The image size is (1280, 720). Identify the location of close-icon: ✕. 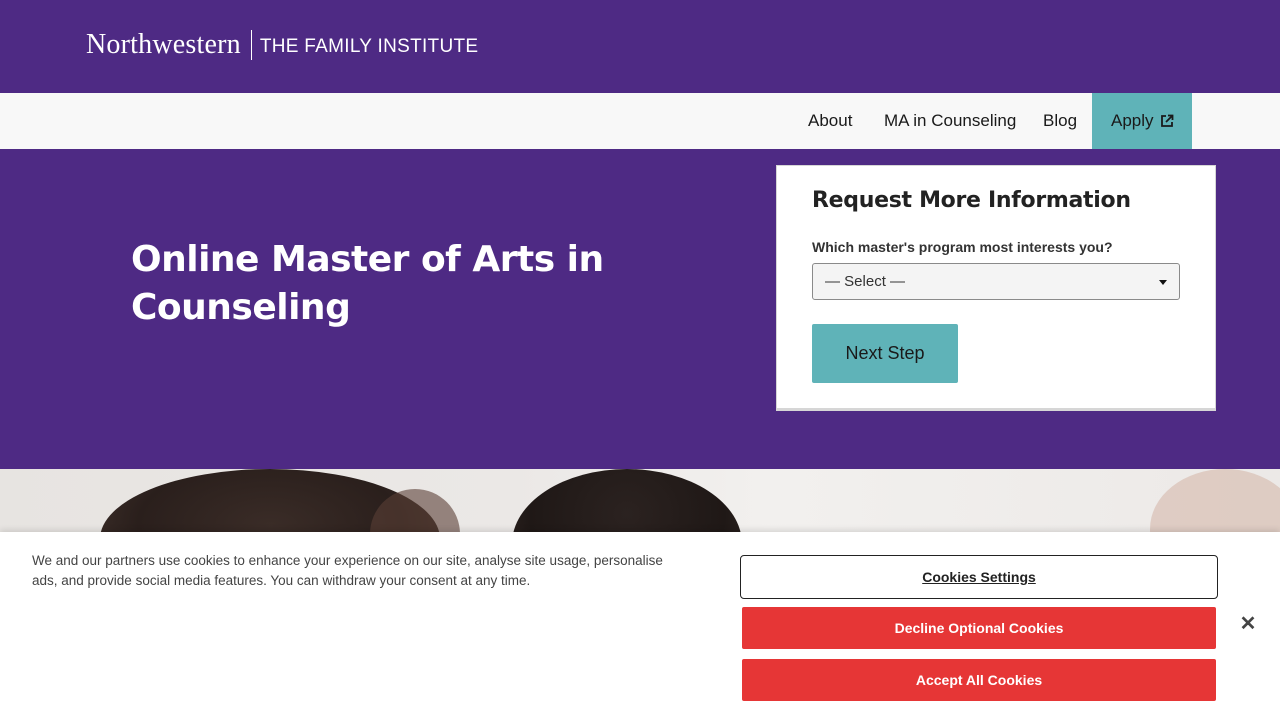
(1248, 624).